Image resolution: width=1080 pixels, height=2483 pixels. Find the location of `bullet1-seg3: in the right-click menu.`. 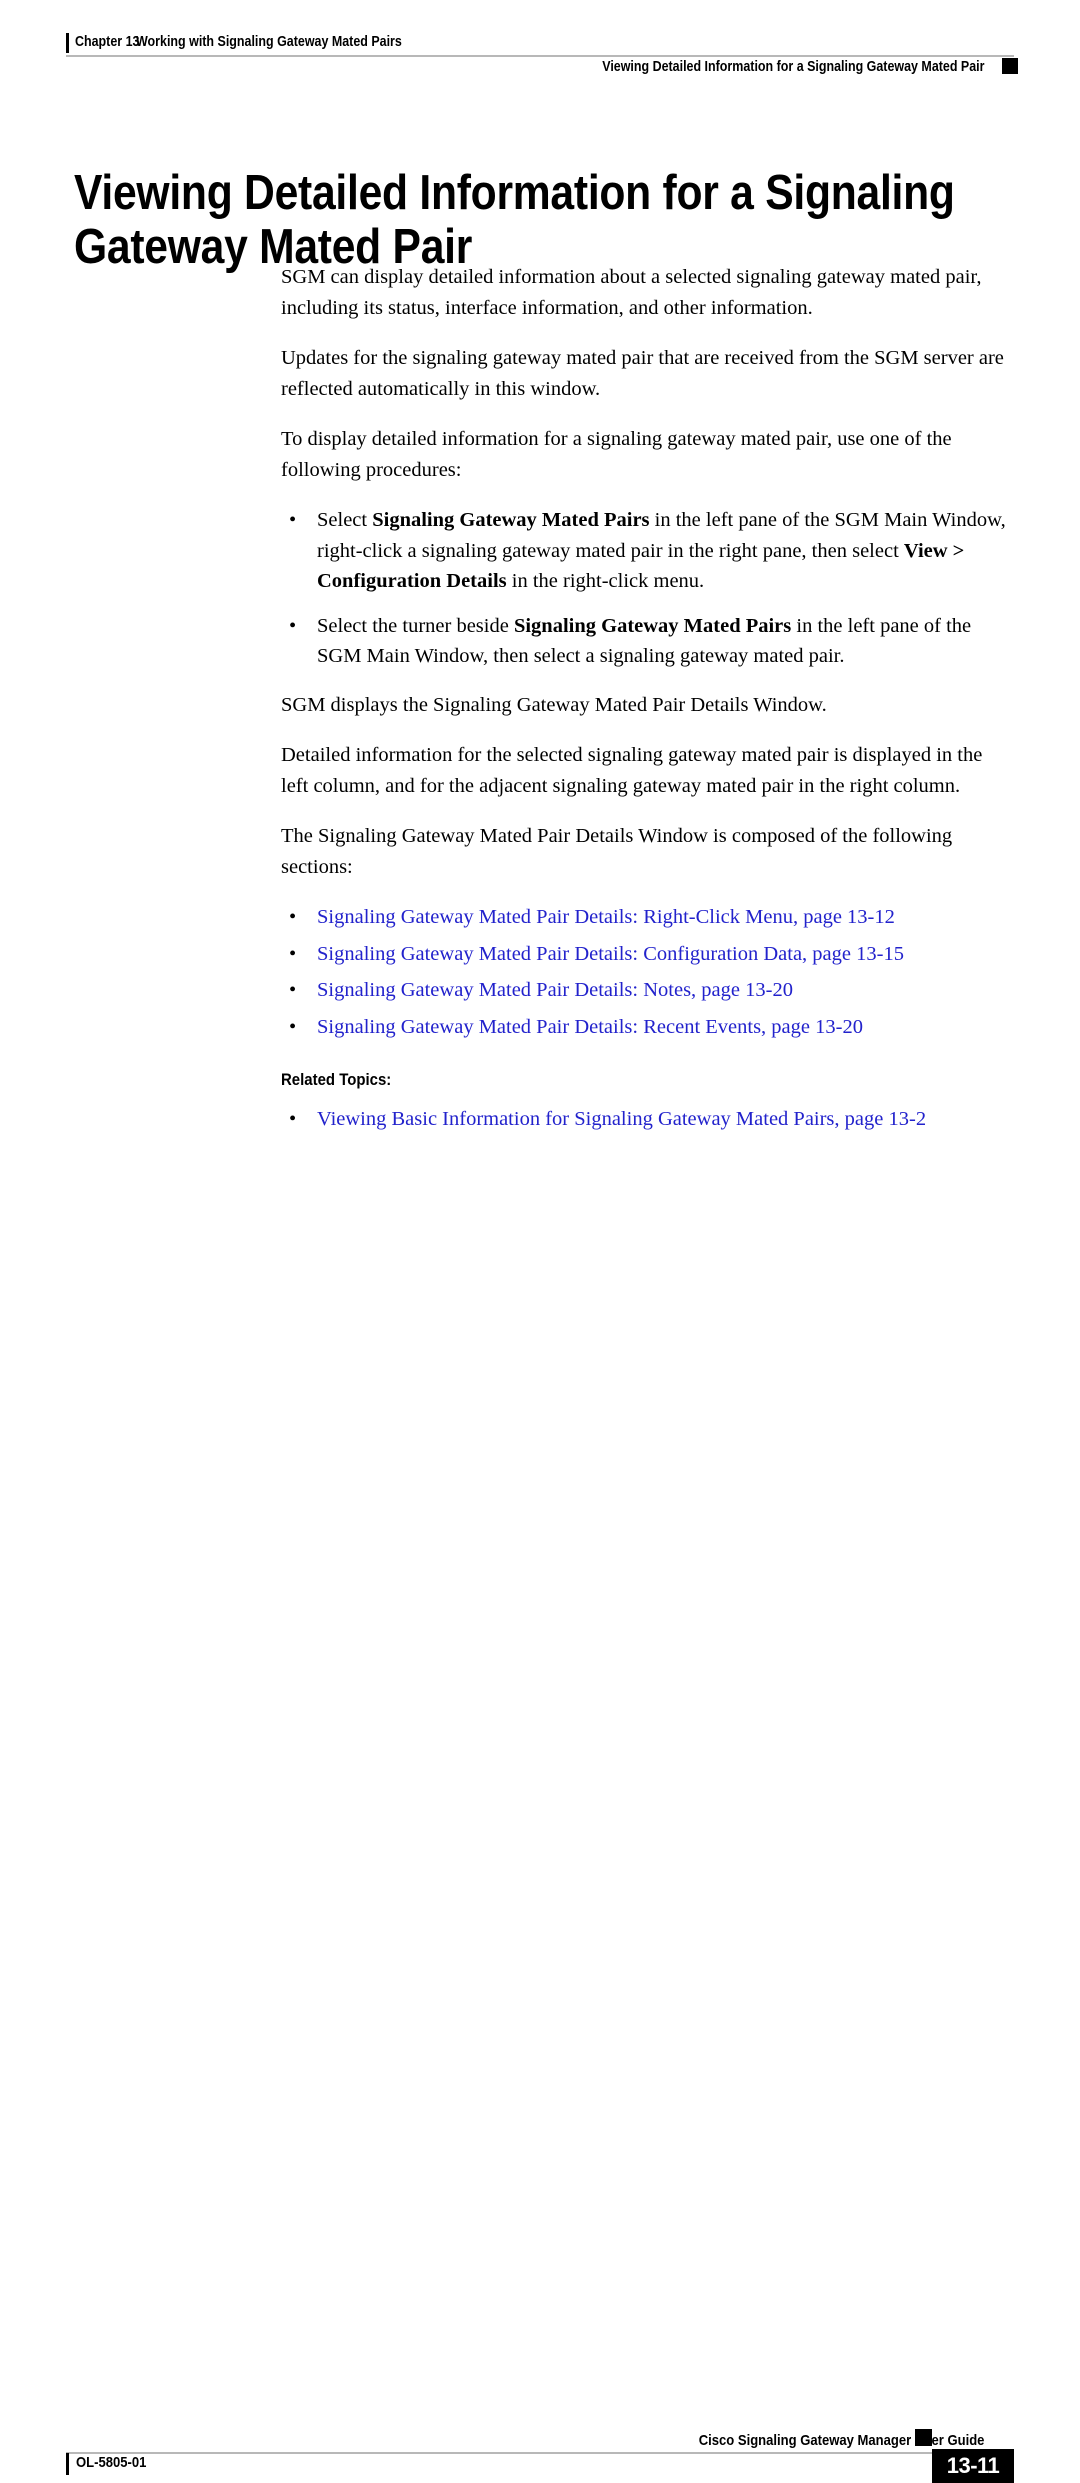

bullet1-seg3: in the right-click menu. is located at coordinates (605, 581).